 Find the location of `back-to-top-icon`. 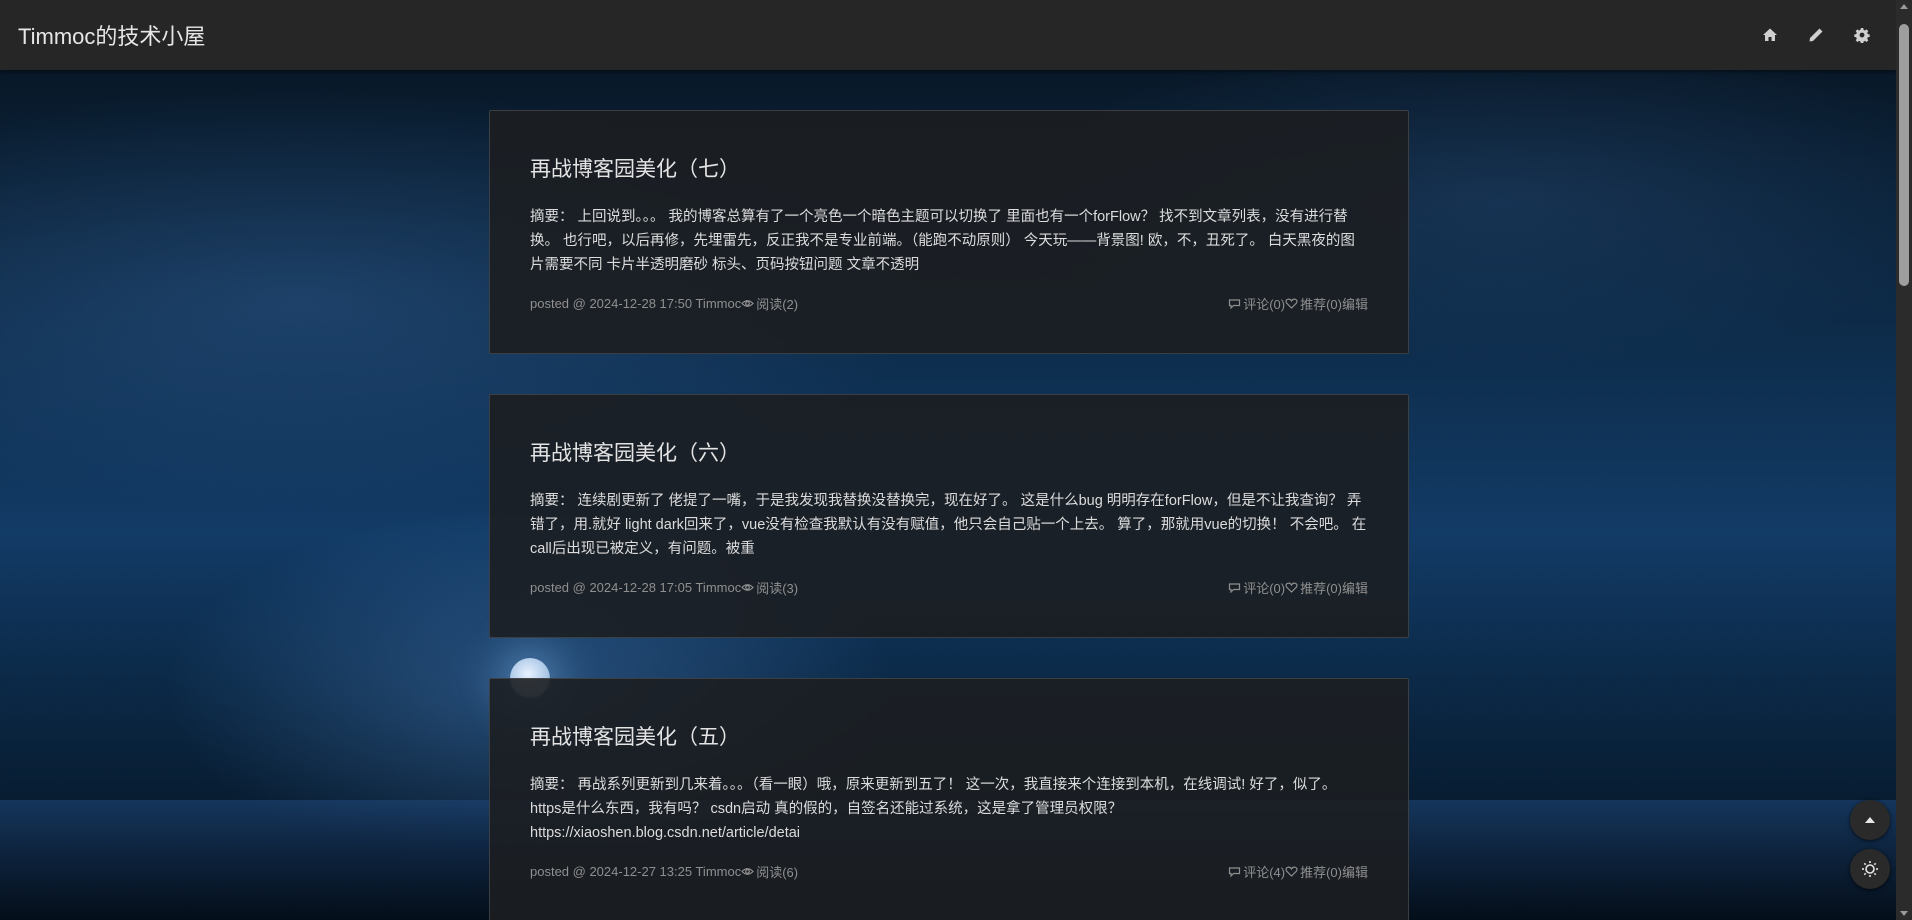

back-to-top-icon is located at coordinates (1870, 820).